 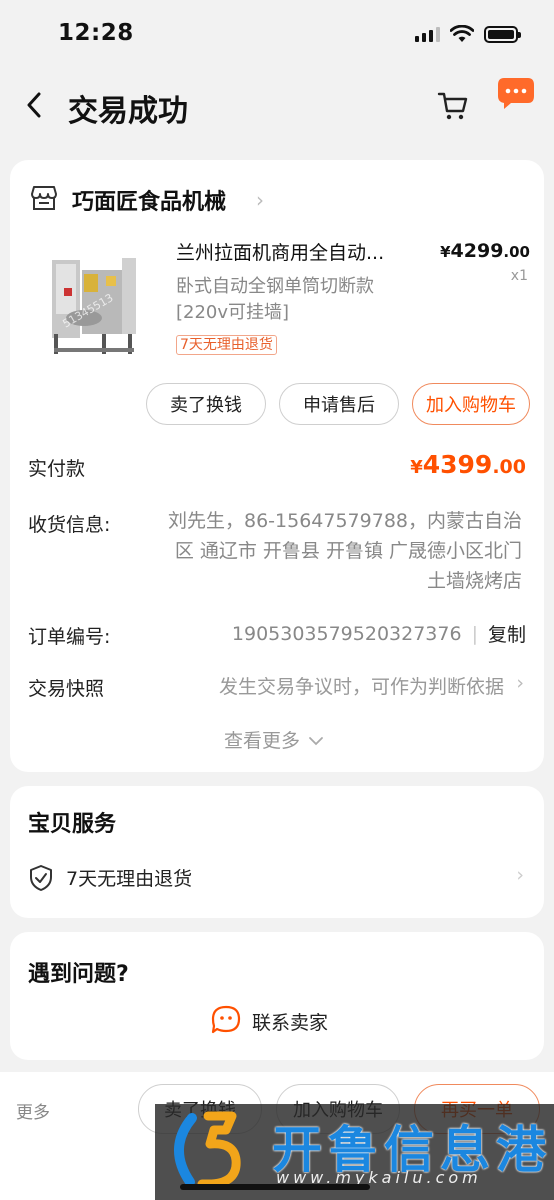 What do you see at coordinates (416, 467) in the screenshot?
I see `paid-currency: ¥` at bounding box center [416, 467].